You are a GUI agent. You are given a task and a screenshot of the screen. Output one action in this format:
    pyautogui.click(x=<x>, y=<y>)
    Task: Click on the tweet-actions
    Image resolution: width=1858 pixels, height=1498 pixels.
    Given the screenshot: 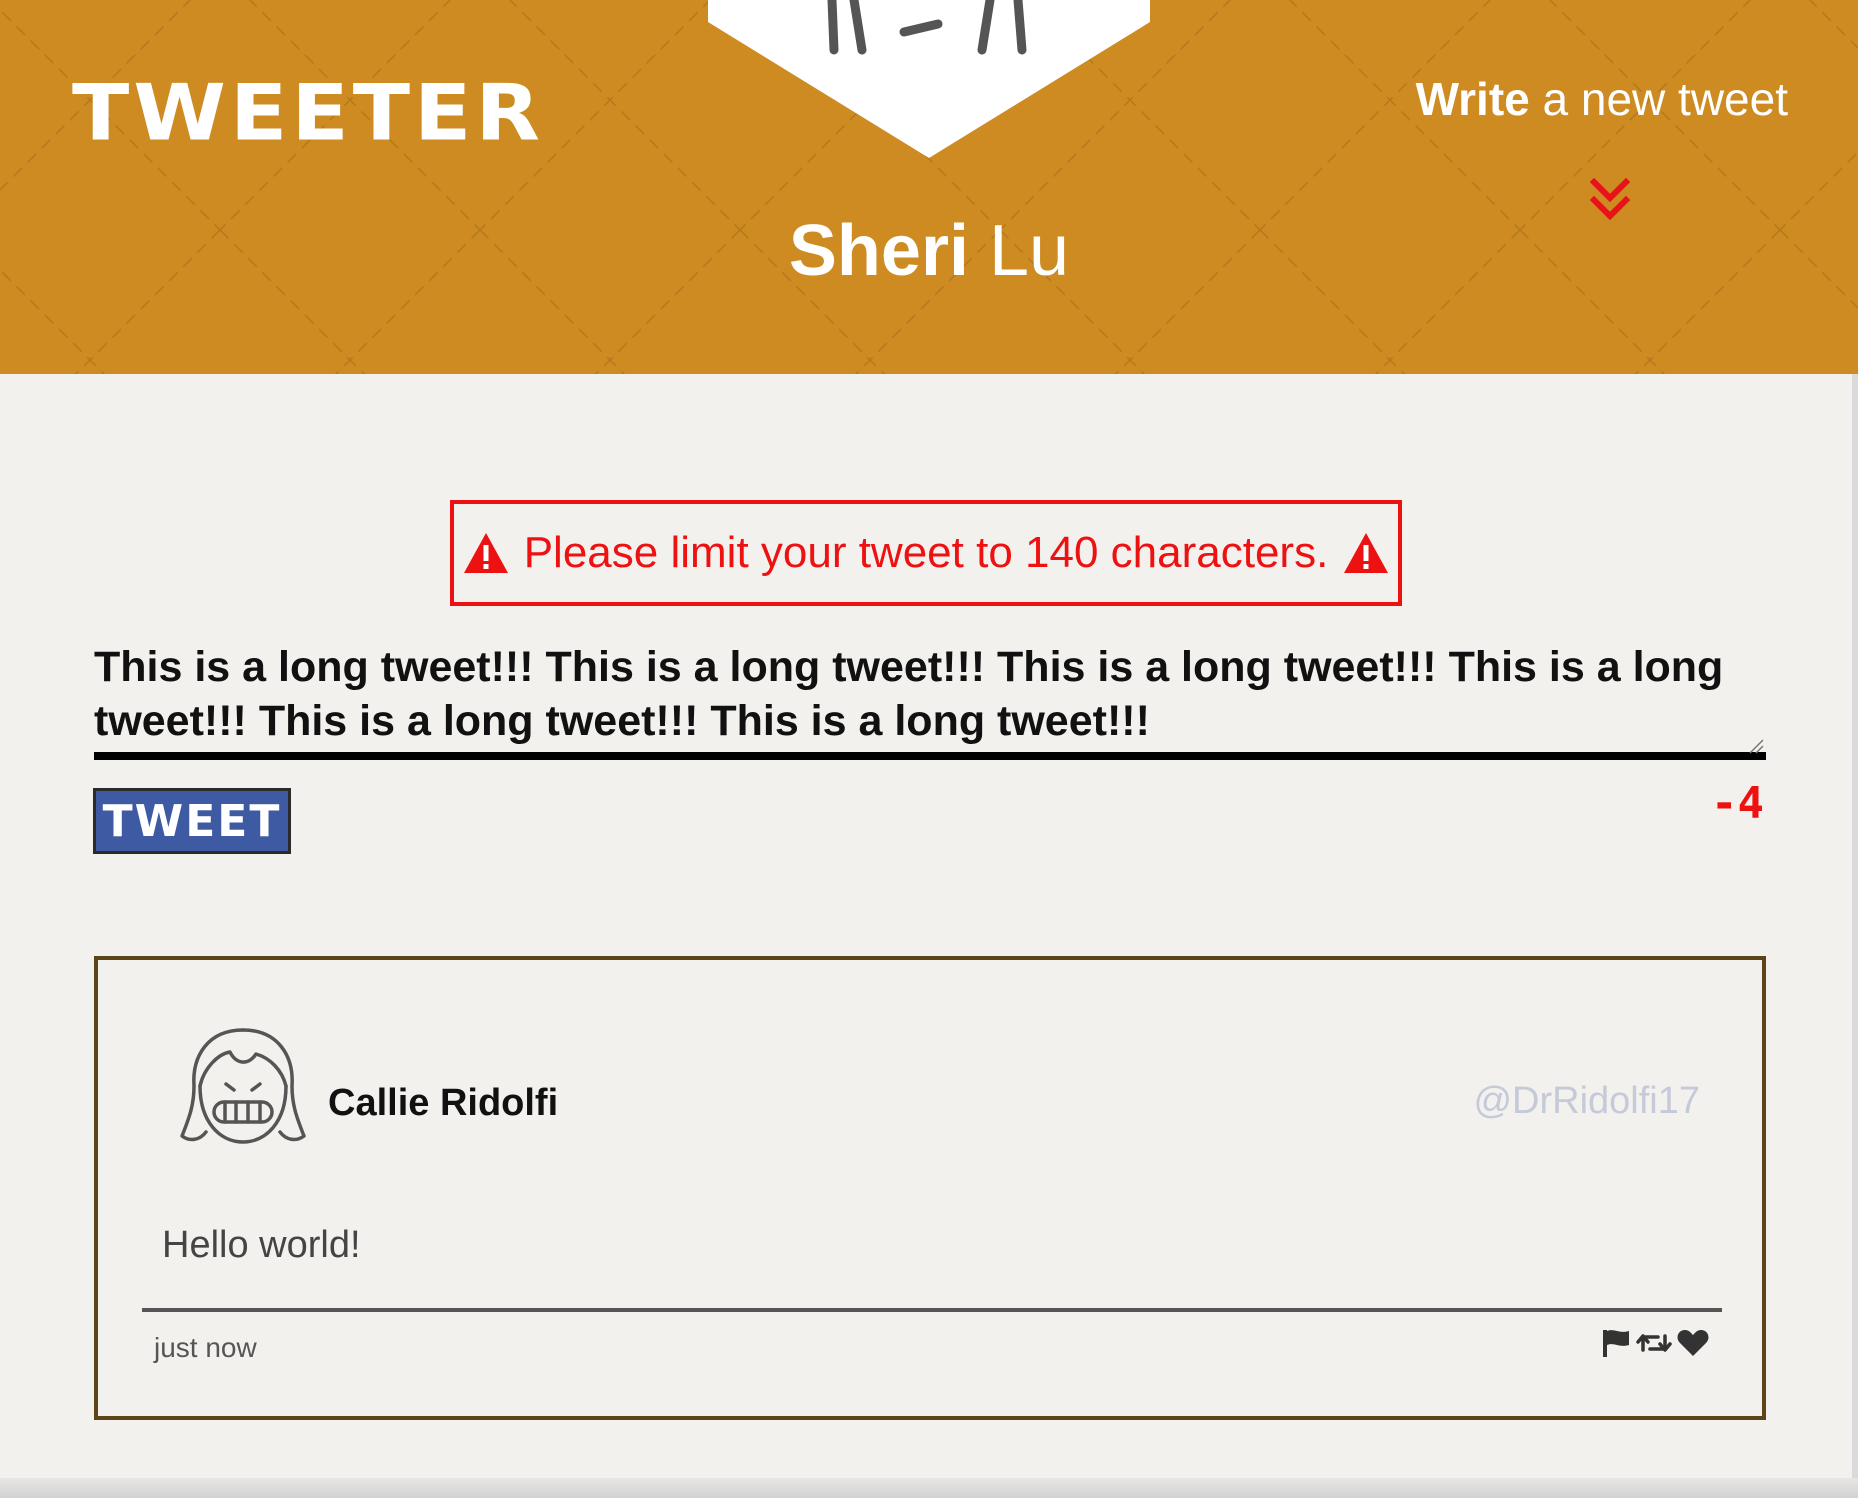 What is the action you would take?
    pyautogui.click(x=1655, y=1343)
    